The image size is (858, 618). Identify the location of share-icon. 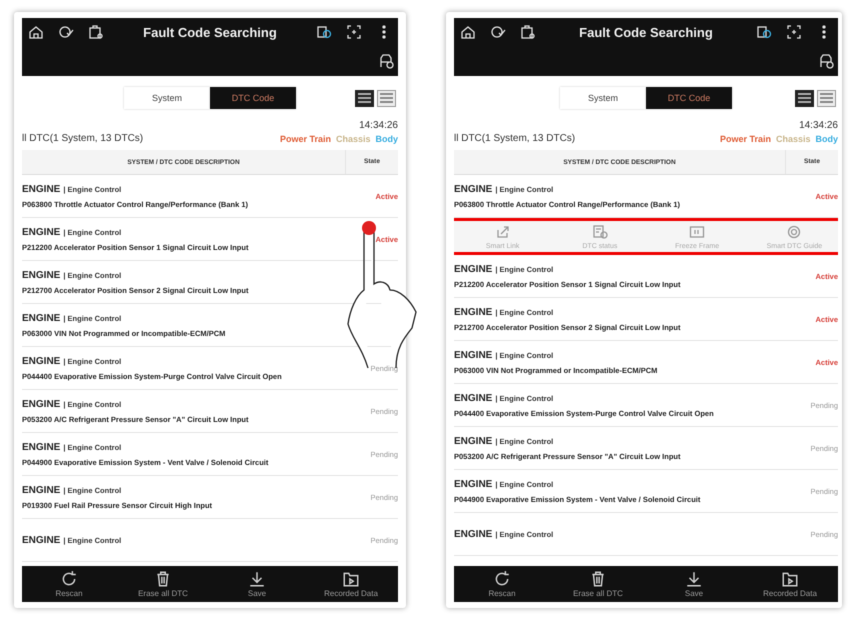
(502, 232).